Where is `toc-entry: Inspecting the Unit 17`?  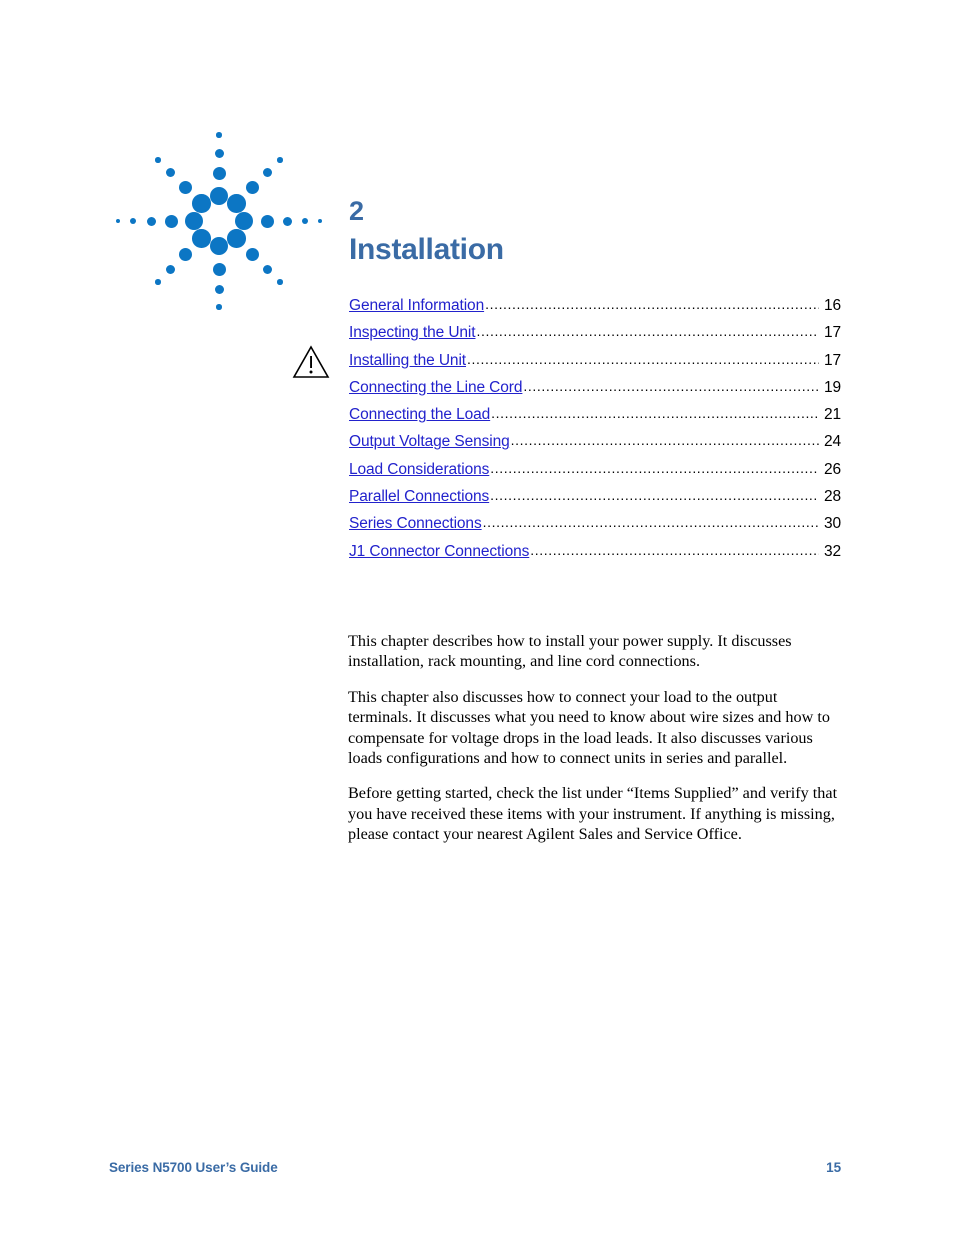 toc-entry: Inspecting the Unit 17 is located at coordinates (595, 337).